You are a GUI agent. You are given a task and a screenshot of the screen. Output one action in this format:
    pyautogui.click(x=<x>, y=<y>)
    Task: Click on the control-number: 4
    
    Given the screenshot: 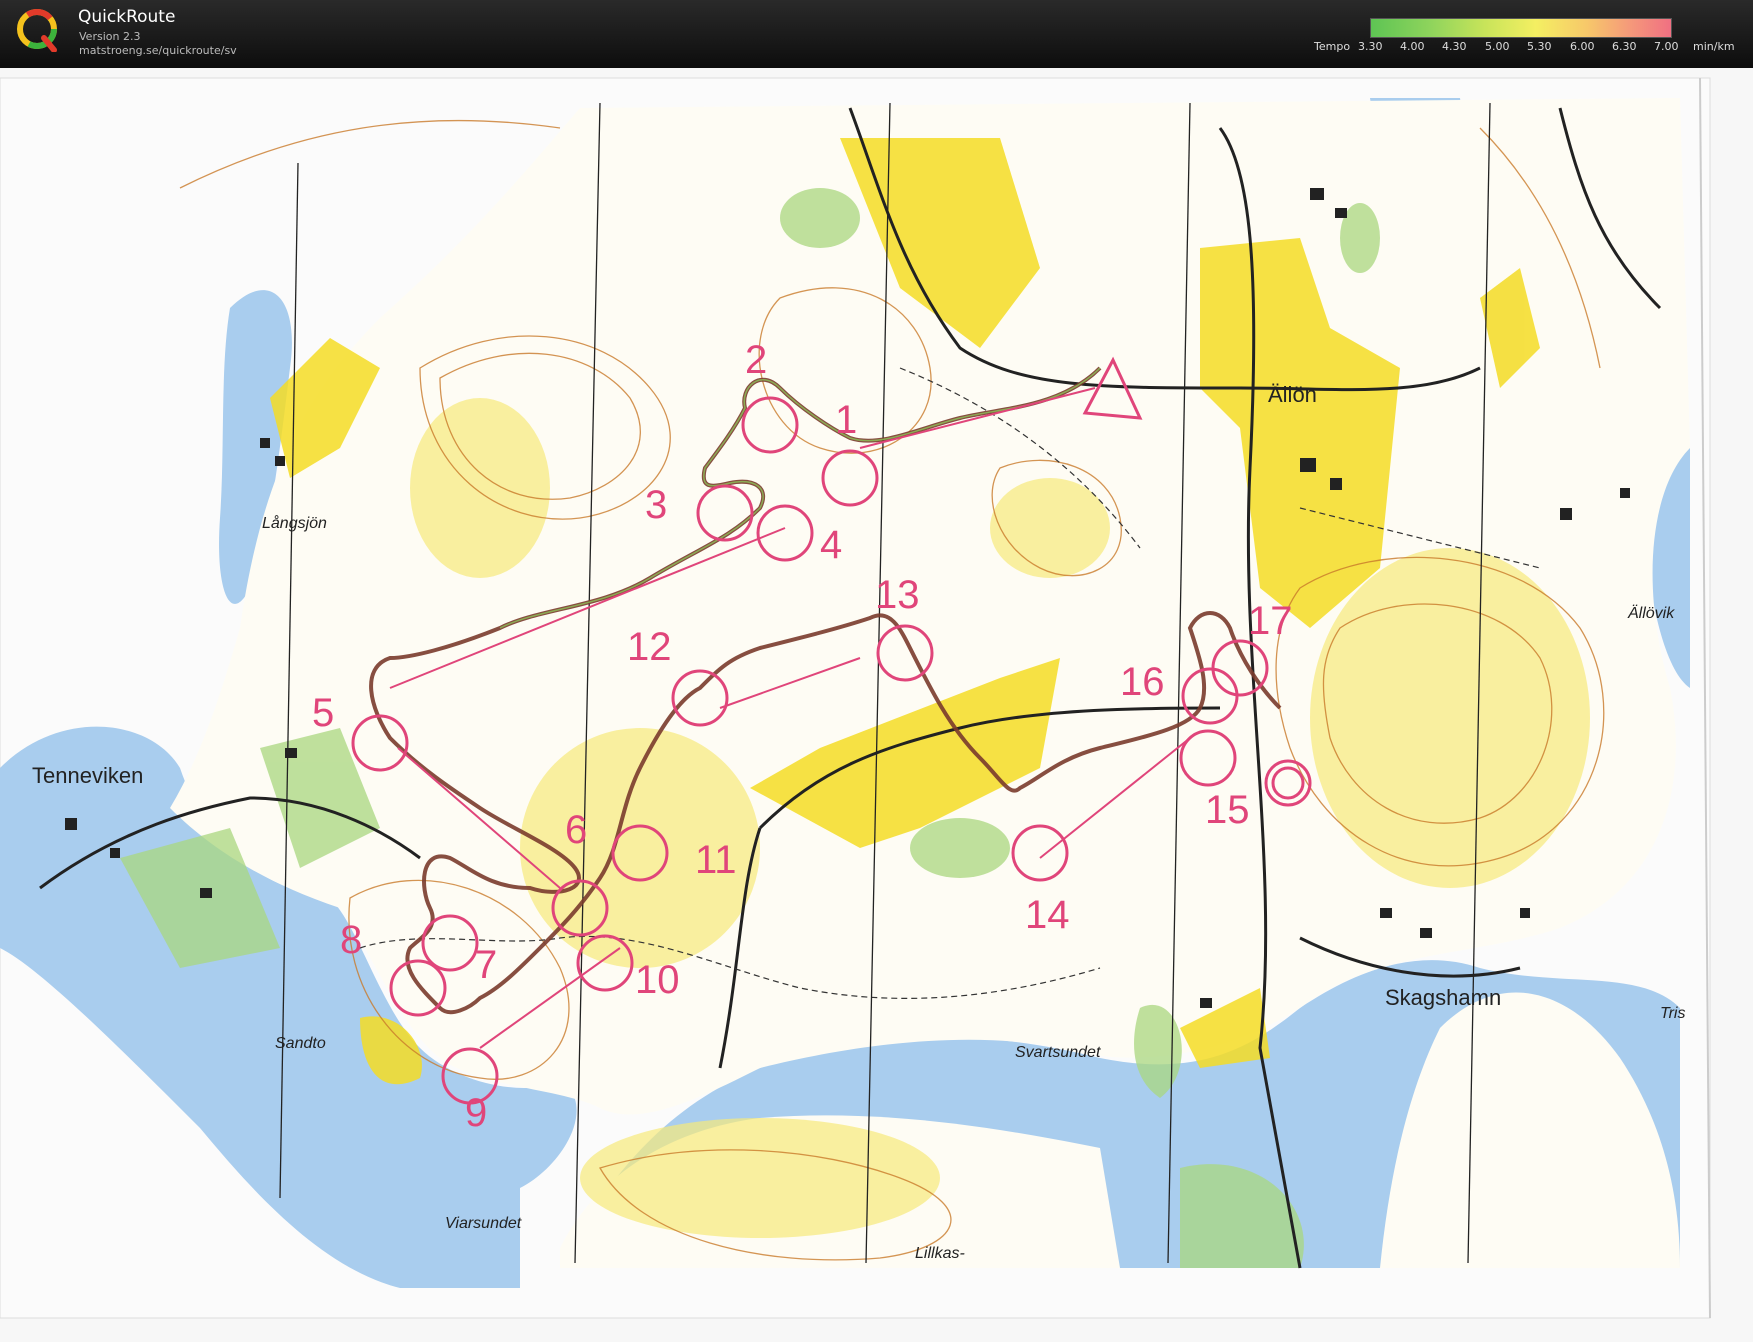 What is the action you would take?
    pyautogui.click(x=831, y=545)
    